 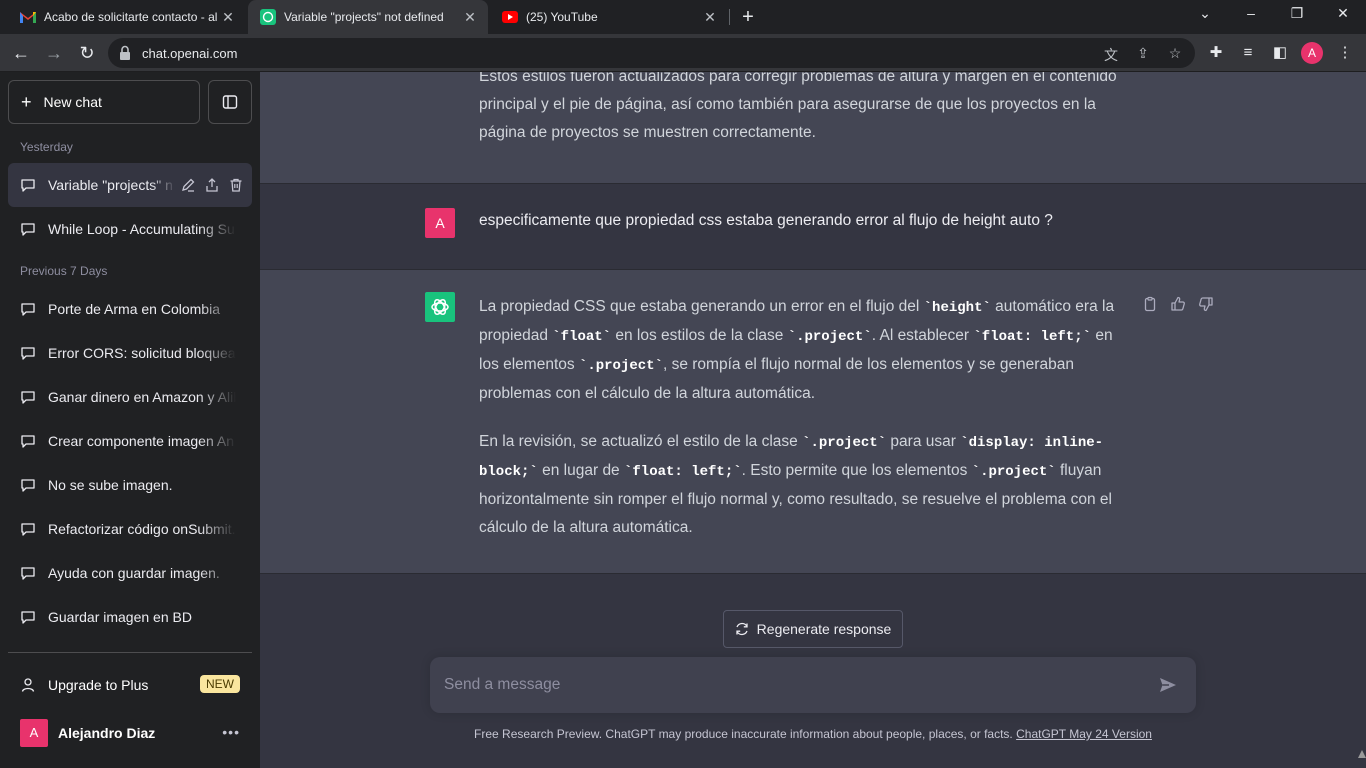 What do you see at coordinates (87, 53) in the screenshot?
I see `reload-icon: ↻` at bounding box center [87, 53].